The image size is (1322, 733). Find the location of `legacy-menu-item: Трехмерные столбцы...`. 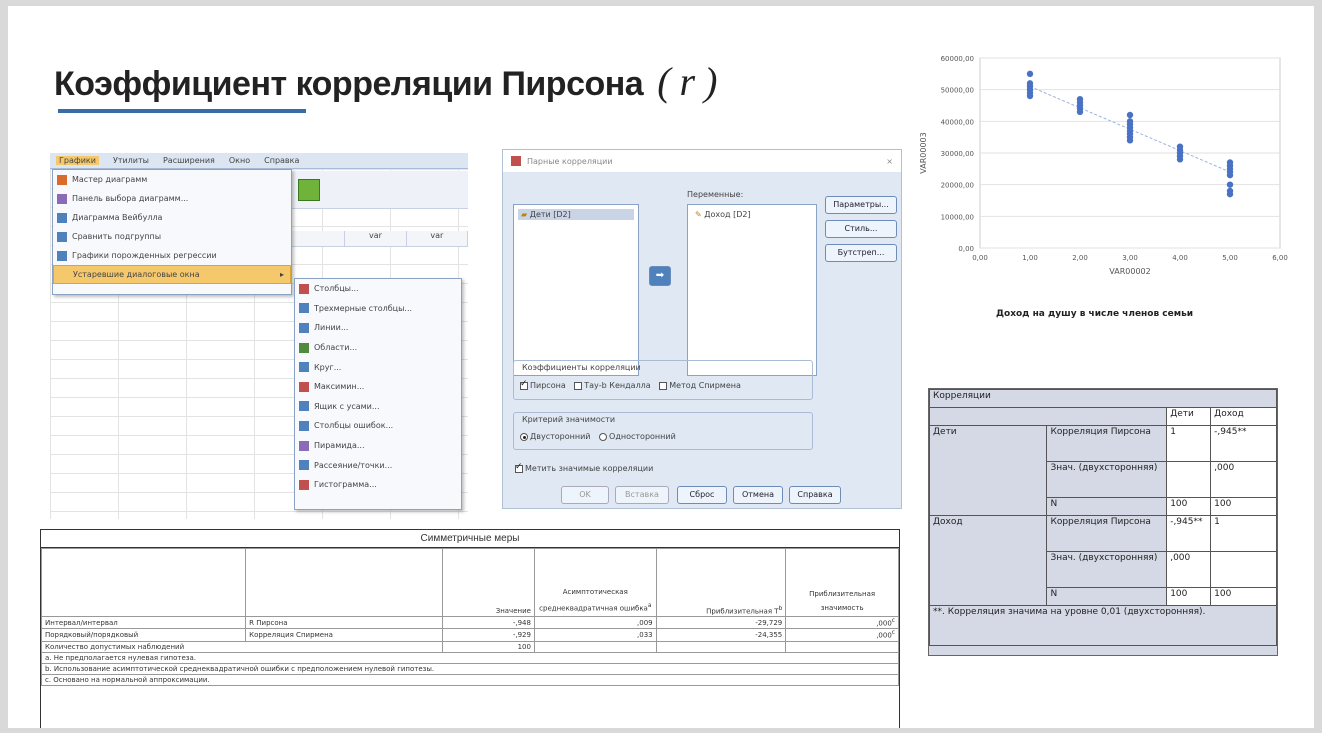

legacy-menu-item: Трехмерные столбцы... is located at coordinates (378, 309).